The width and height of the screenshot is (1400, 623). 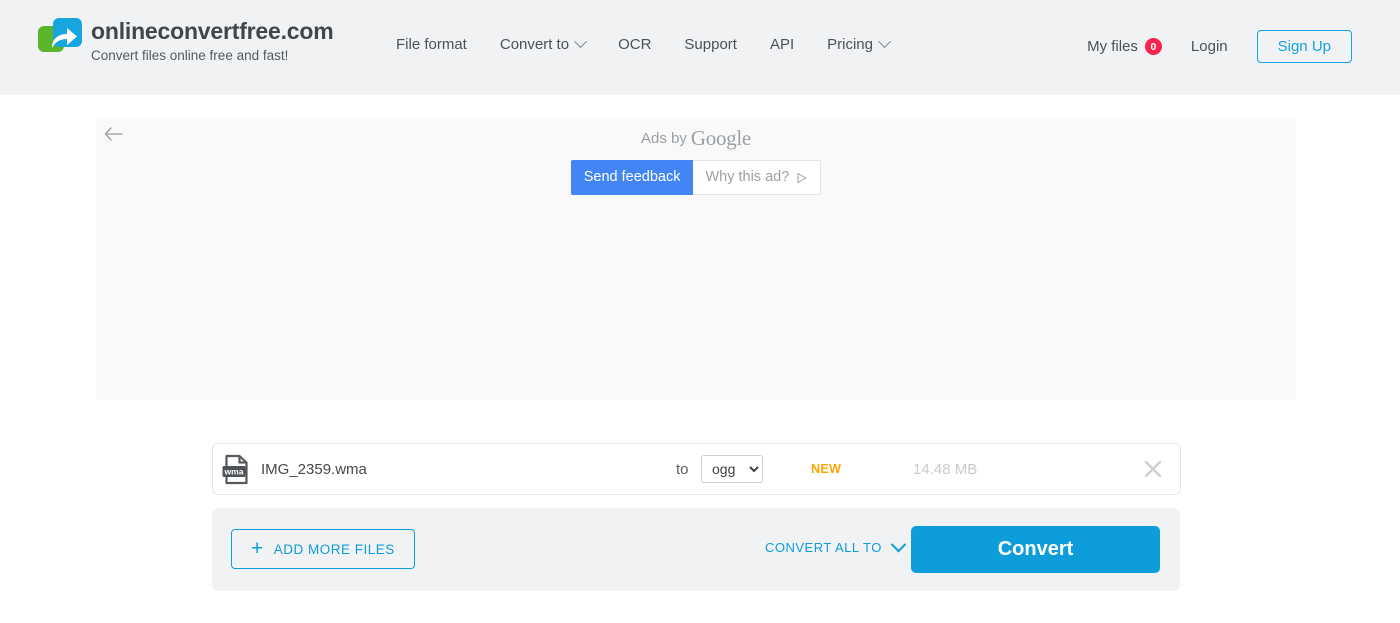 I want to click on nav-item-ocr: OCR, so click(x=634, y=44).